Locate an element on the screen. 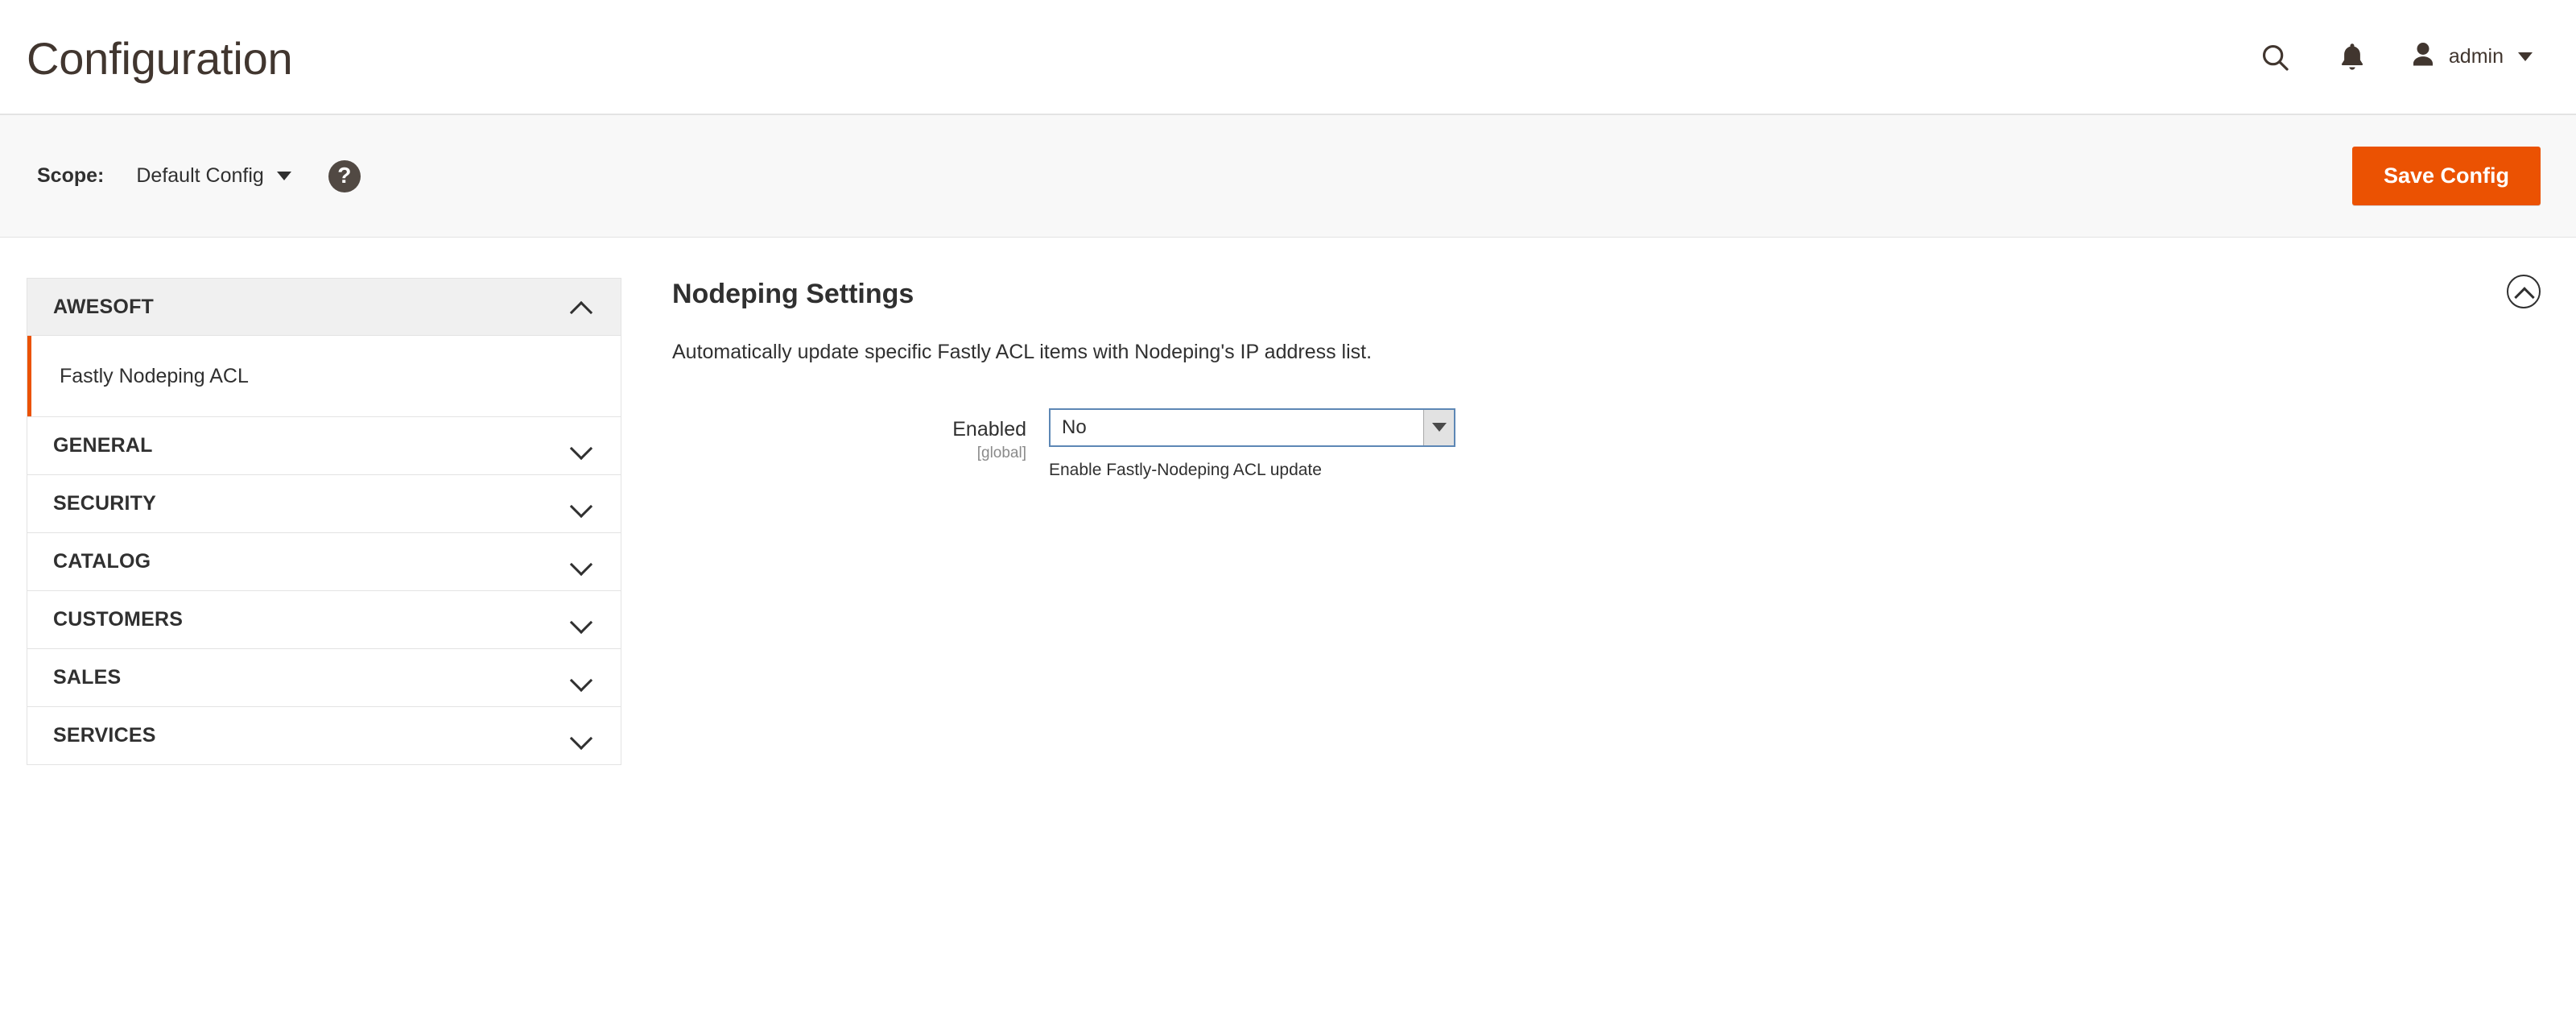  scope-switcher: Default Config is located at coordinates (213, 176).